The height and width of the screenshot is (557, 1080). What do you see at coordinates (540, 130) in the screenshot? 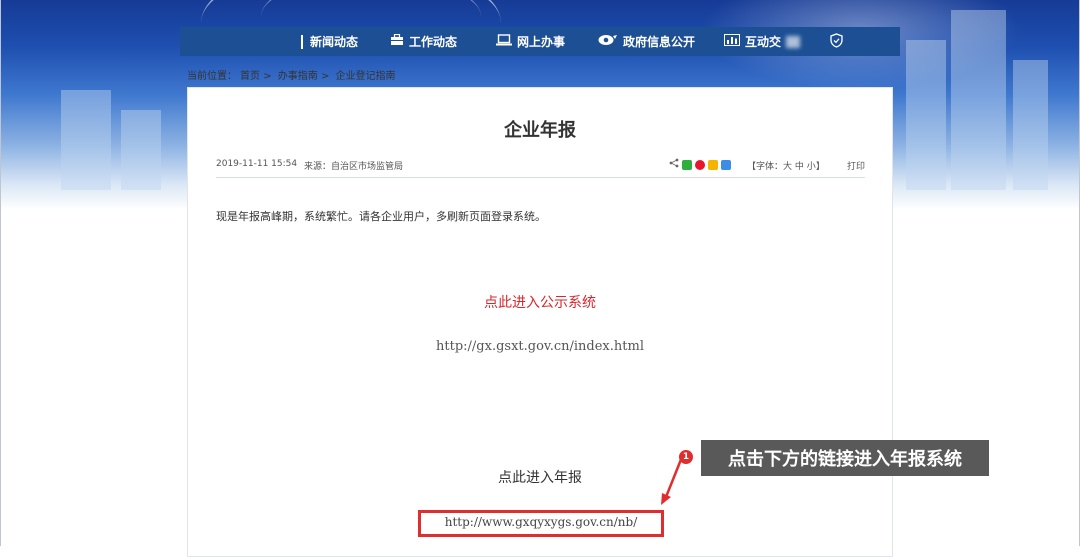
I see `page-title: 企业年报` at bounding box center [540, 130].